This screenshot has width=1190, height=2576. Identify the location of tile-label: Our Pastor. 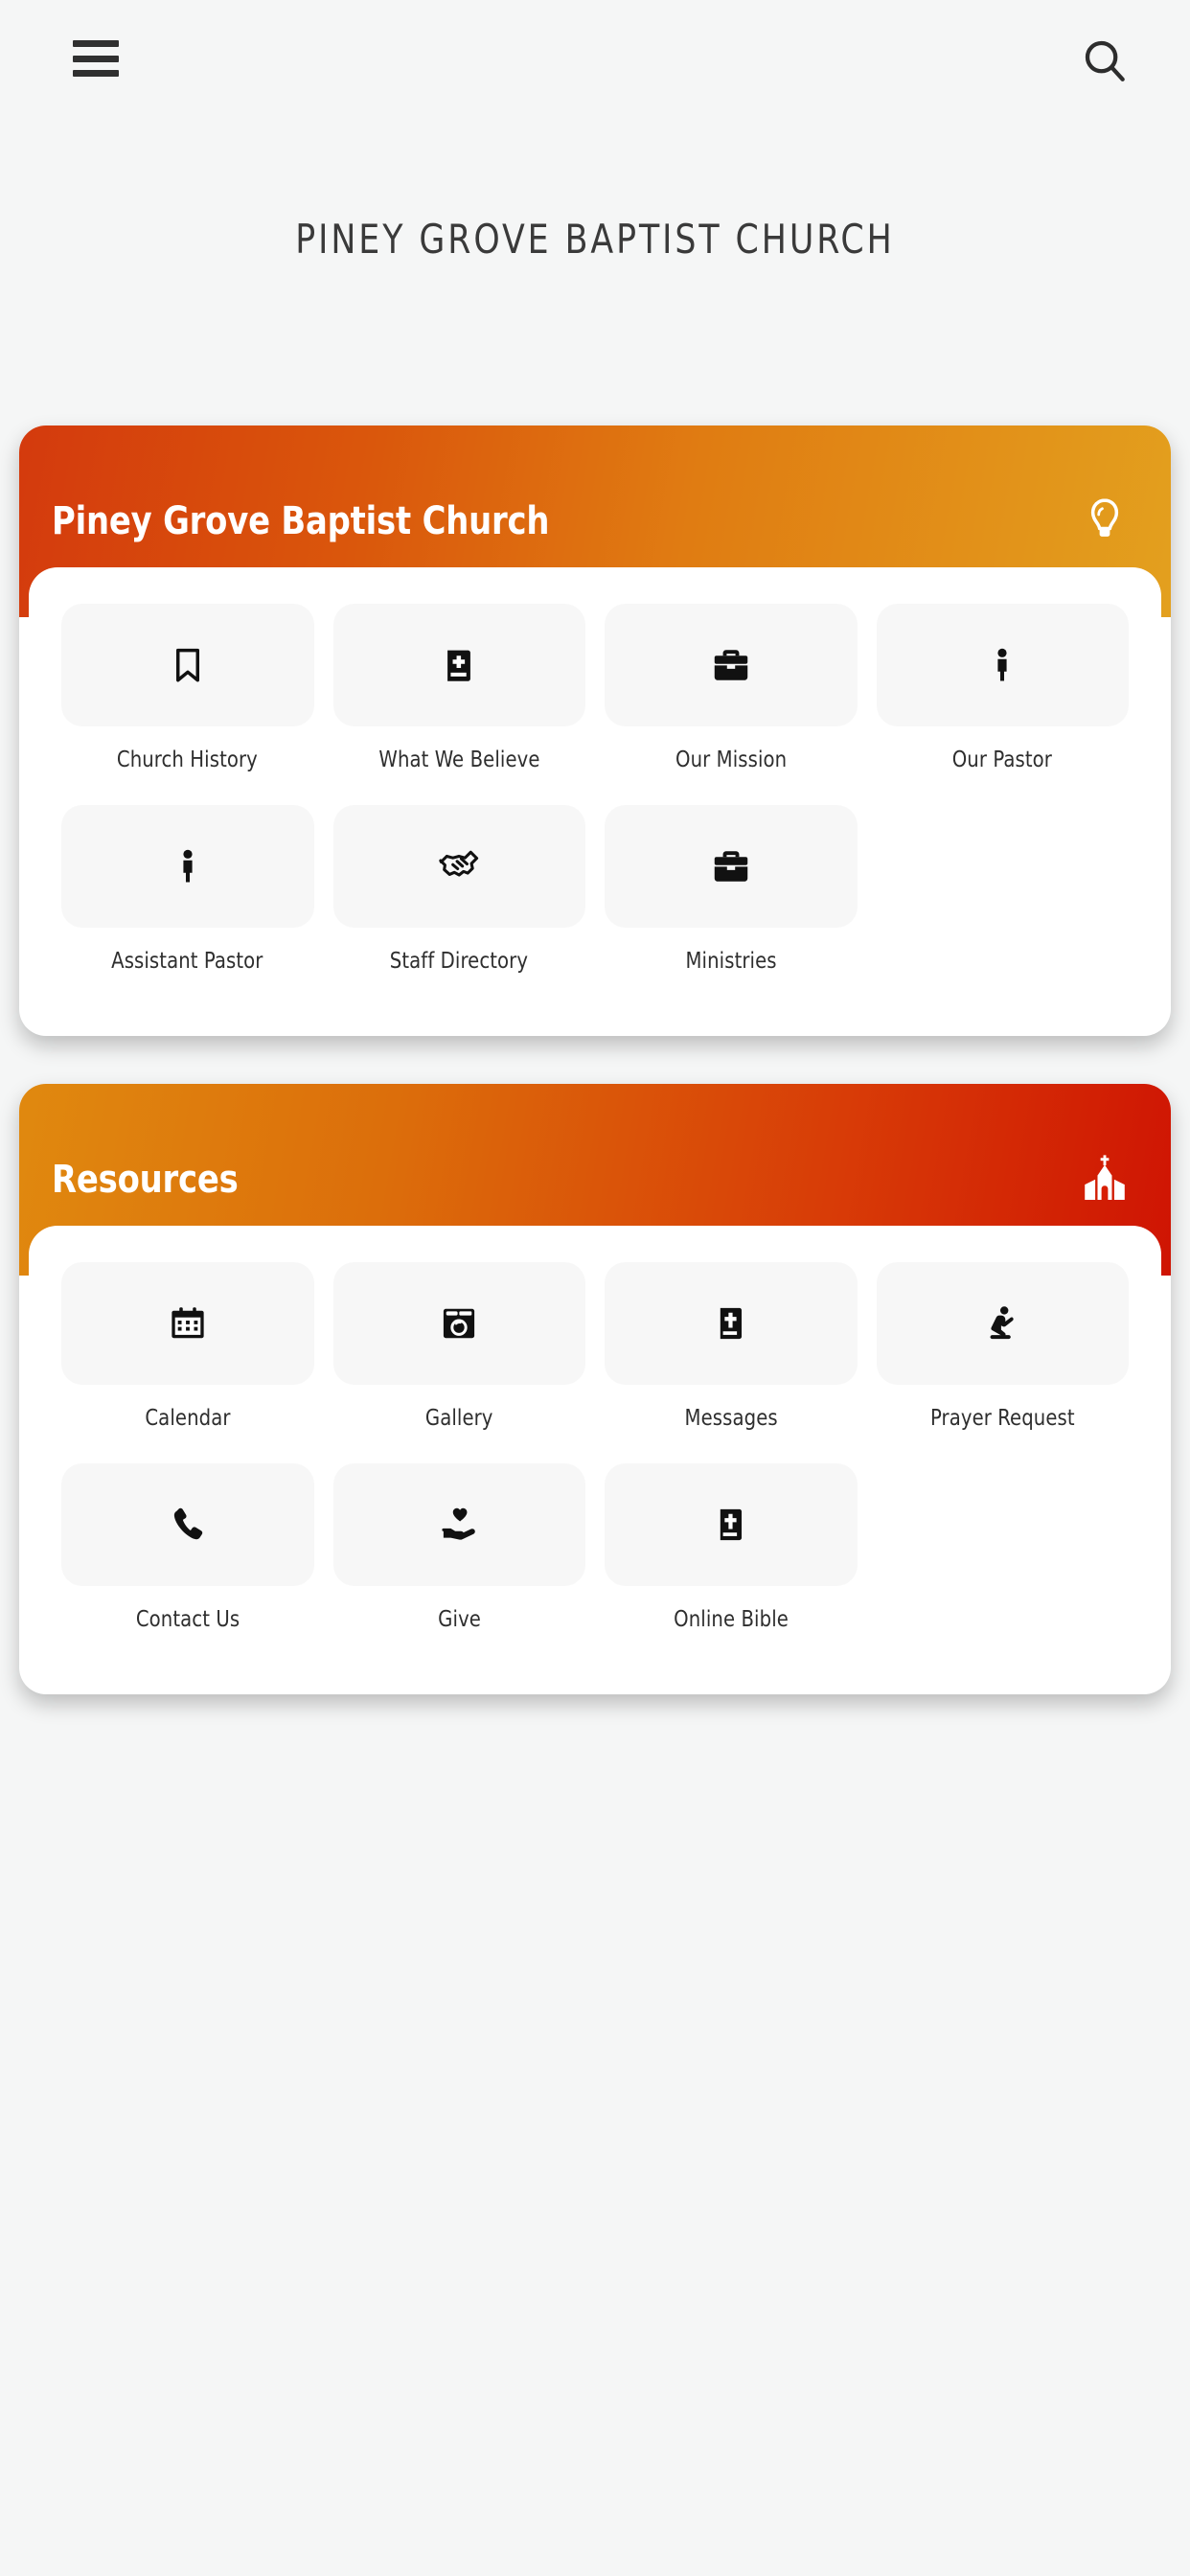
(1003, 760).